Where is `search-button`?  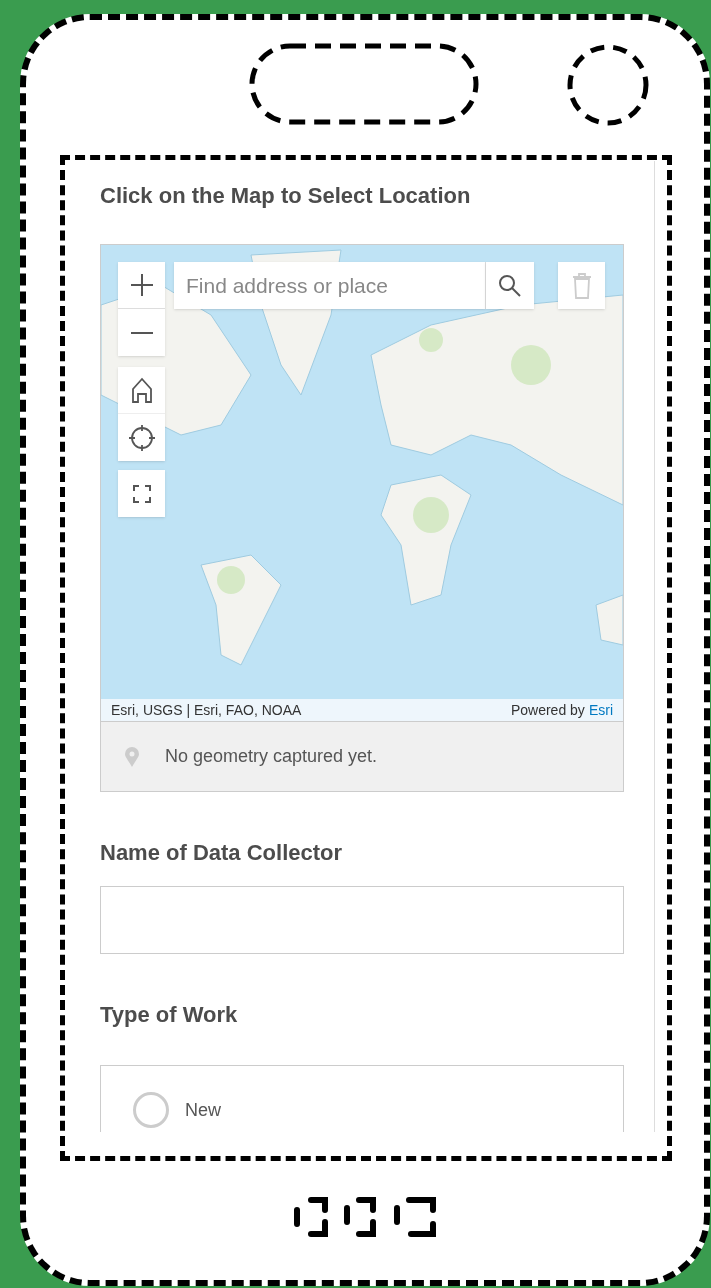
search-button is located at coordinates (510, 285).